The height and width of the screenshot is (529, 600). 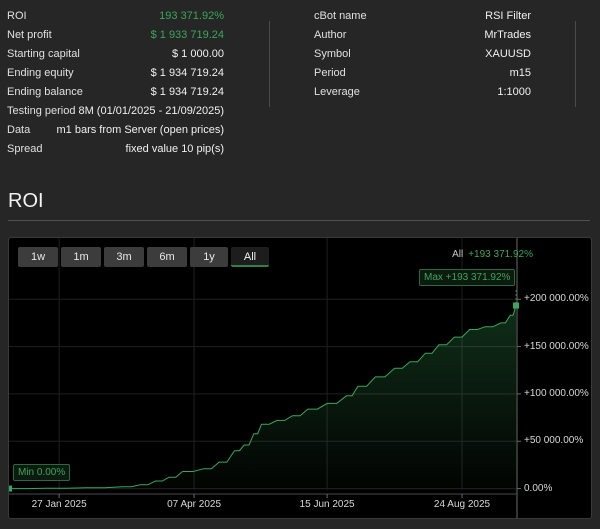 What do you see at coordinates (299, 220) in the screenshot?
I see `section-divider` at bounding box center [299, 220].